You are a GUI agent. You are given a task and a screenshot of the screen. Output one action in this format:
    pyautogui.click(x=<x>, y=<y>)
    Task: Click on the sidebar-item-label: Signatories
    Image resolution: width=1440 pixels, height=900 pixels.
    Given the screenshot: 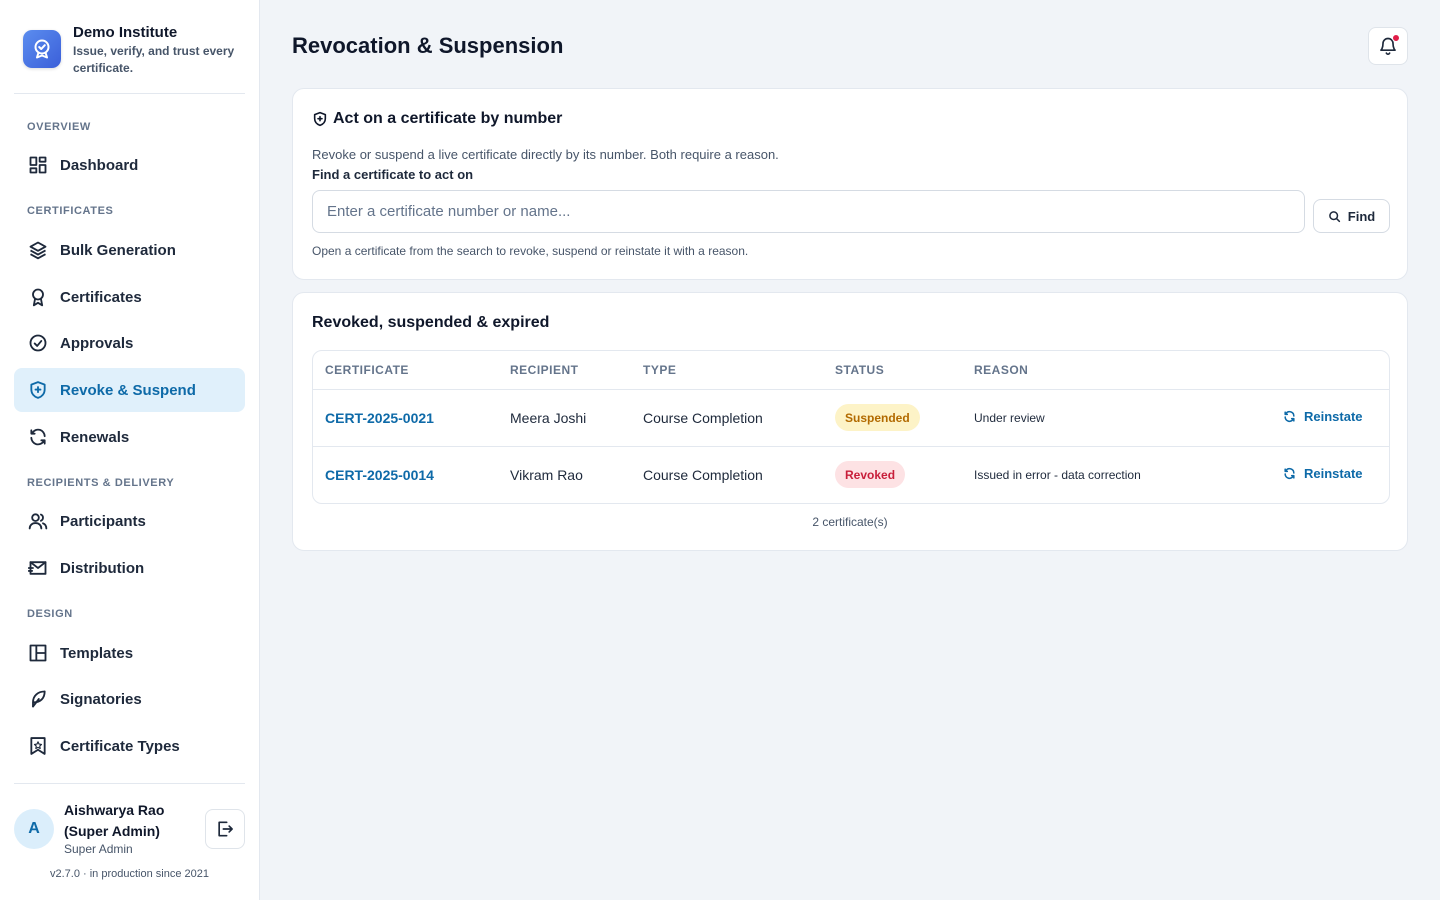 What is the action you would take?
    pyautogui.click(x=101, y=699)
    